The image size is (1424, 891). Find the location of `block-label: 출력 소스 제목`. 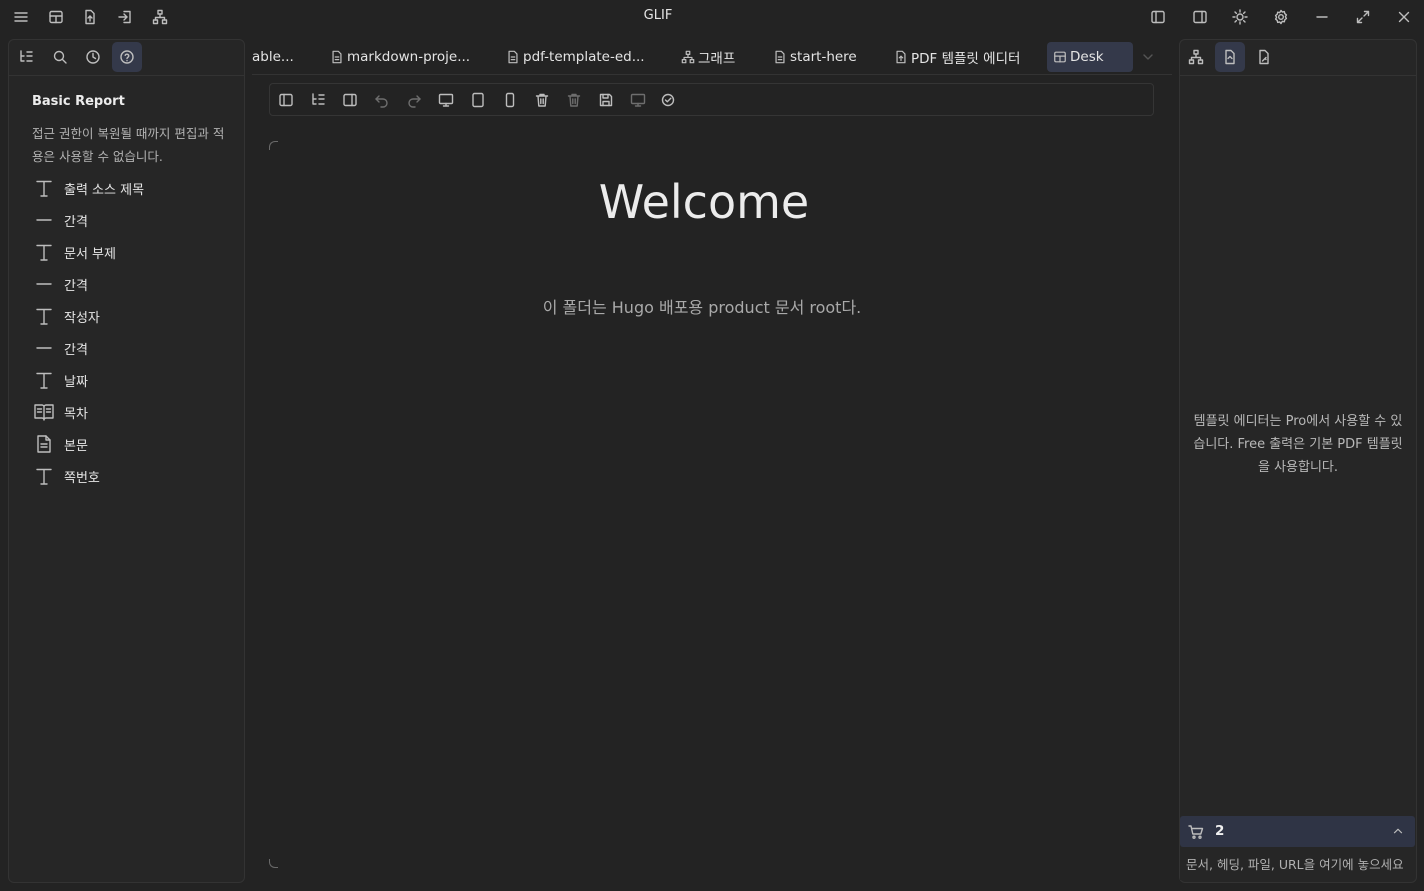

block-label: 출력 소스 제목 is located at coordinates (104, 190).